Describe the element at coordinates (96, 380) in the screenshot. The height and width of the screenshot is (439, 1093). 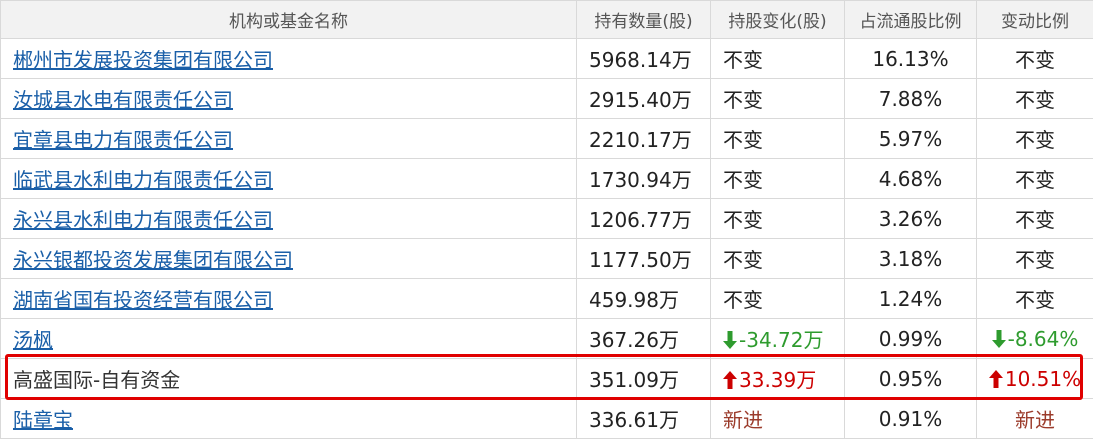
I see `institution-name: 高盛国际-自有资金` at that location.